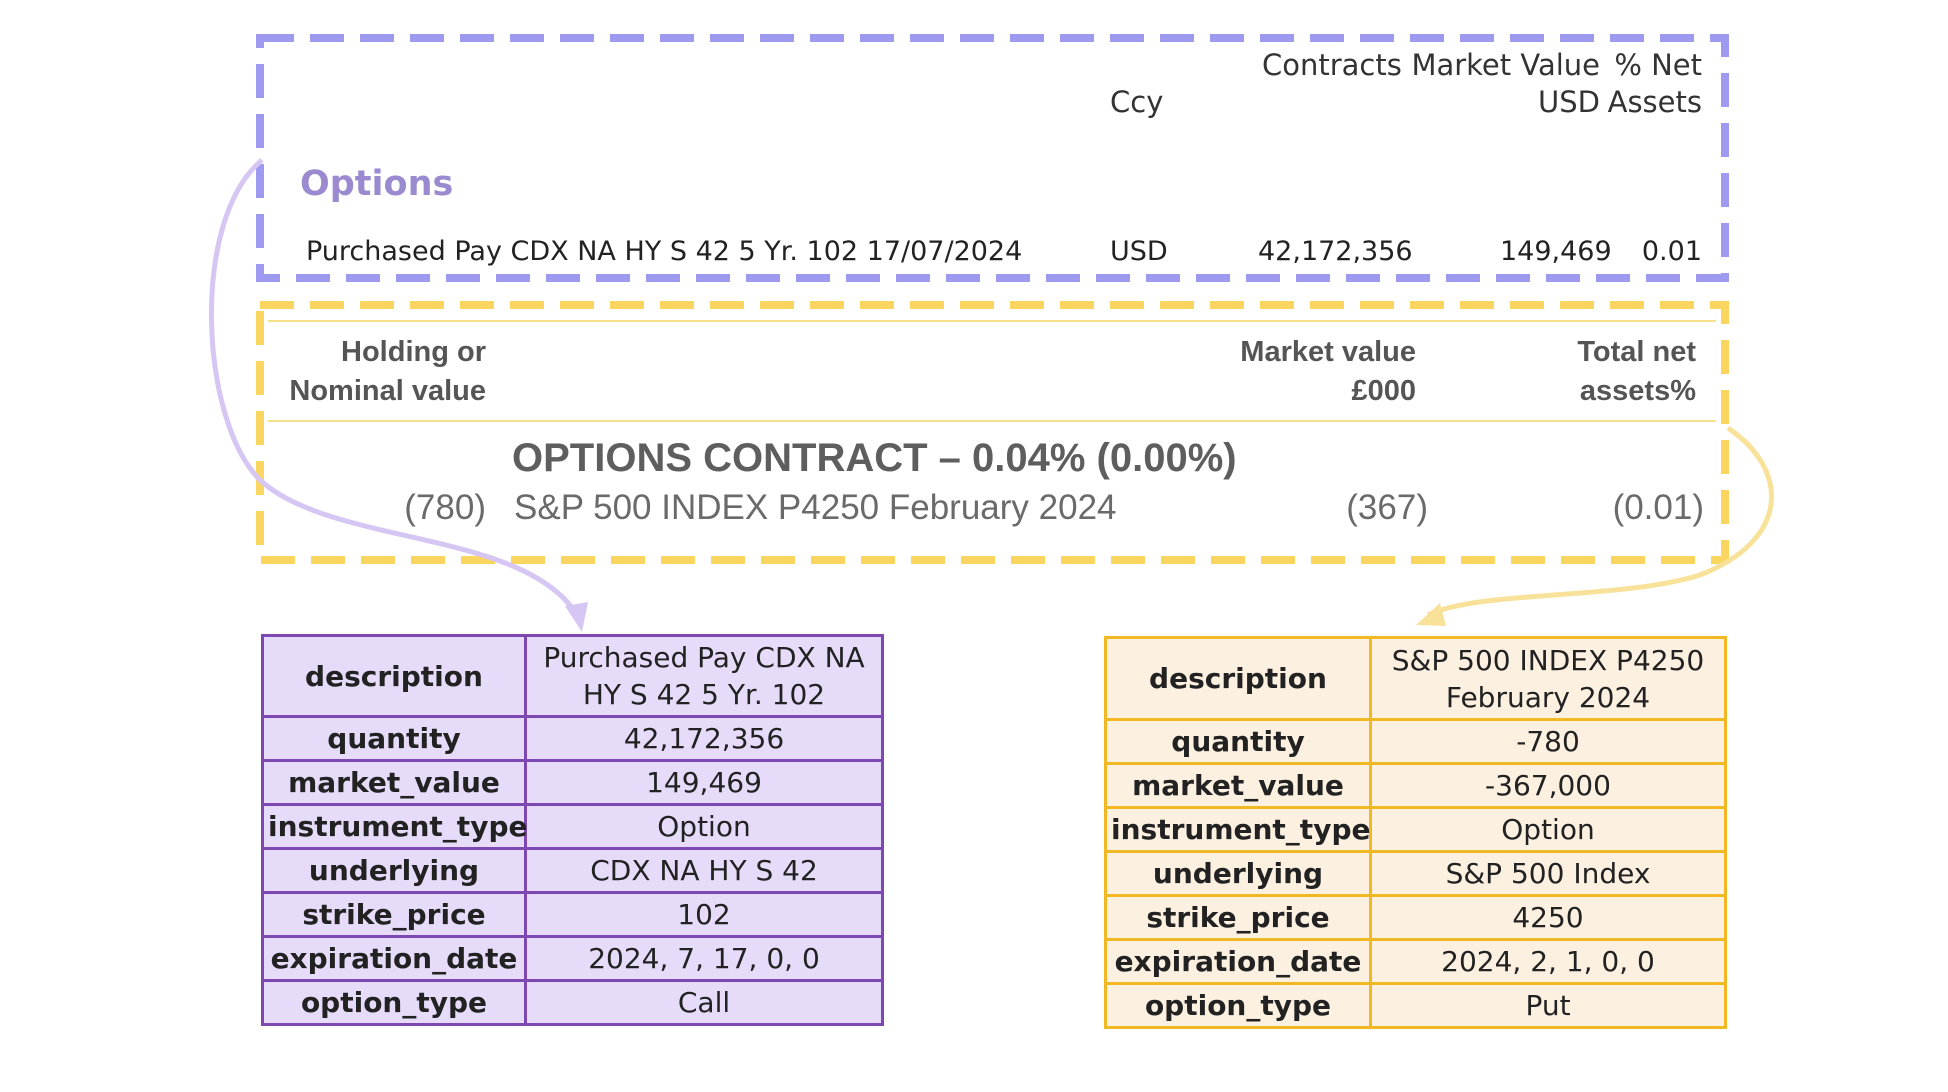 Image resolution: width=1948 pixels, height=1092 pixels. What do you see at coordinates (394, 958) in the screenshot?
I see `cdx-field-key: expiration_date` at bounding box center [394, 958].